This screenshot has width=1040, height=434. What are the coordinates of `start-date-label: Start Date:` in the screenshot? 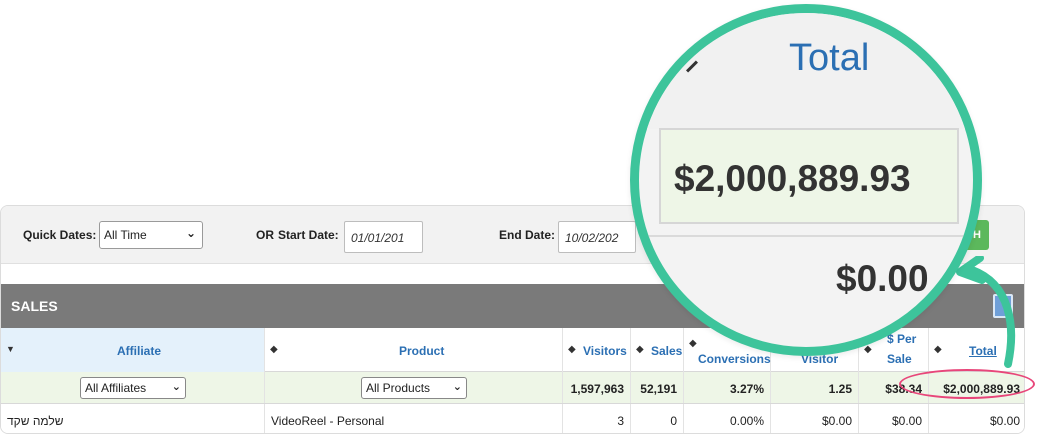 It's located at (308, 235).